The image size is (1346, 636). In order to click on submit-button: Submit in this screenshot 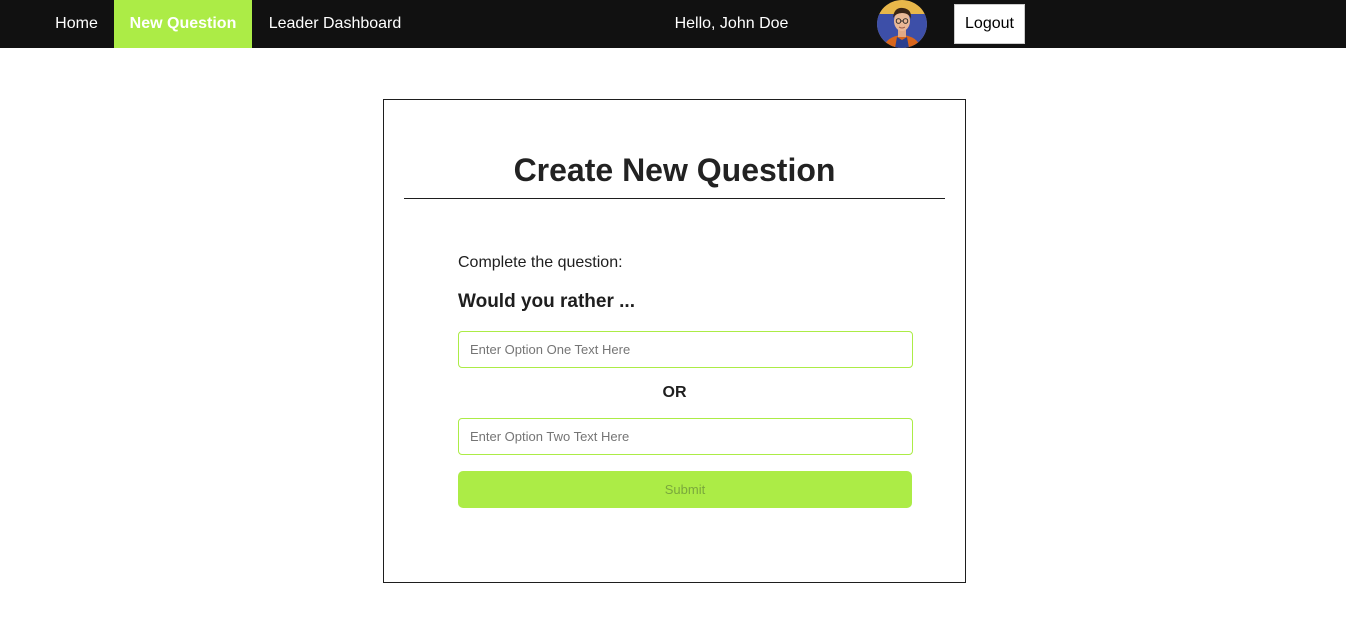, I will do `click(685, 489)`.